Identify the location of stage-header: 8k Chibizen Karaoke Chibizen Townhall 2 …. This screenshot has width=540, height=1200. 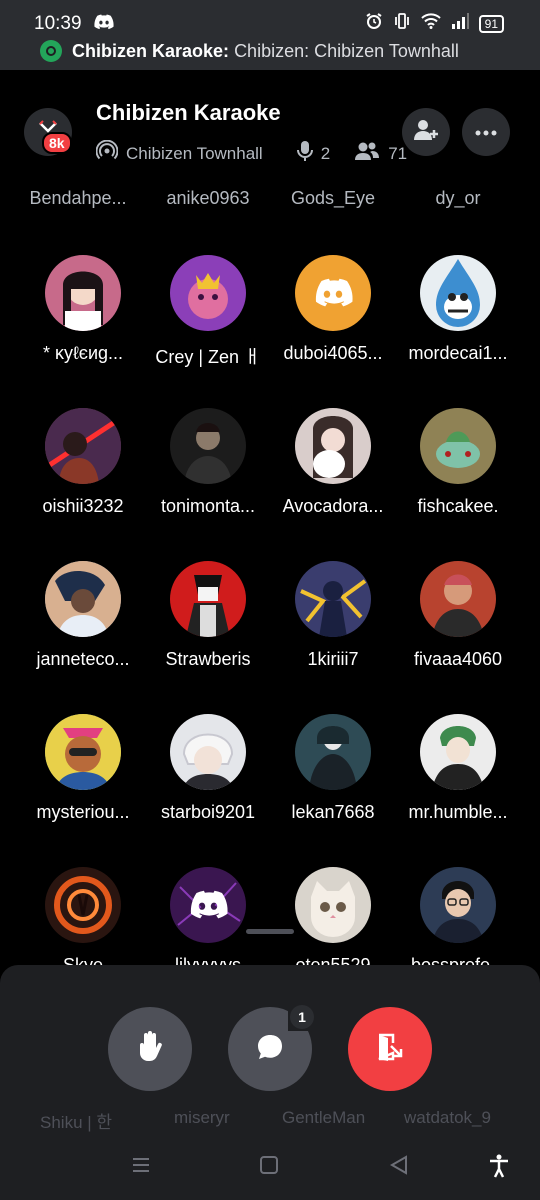
(270, 133).